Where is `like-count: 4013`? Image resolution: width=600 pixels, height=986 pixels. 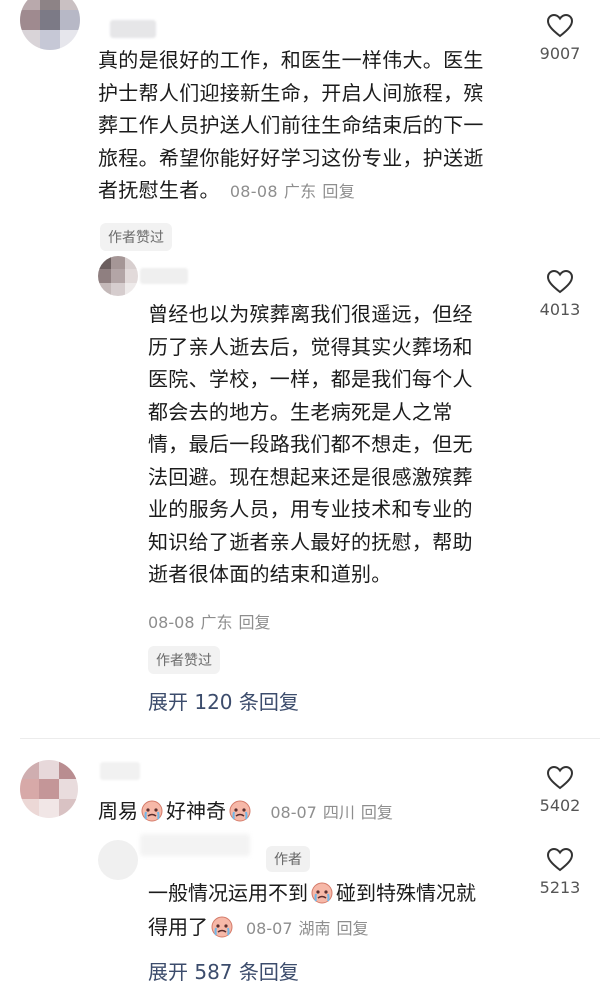
like-count: 4013 is located at coordinates (560, 309).